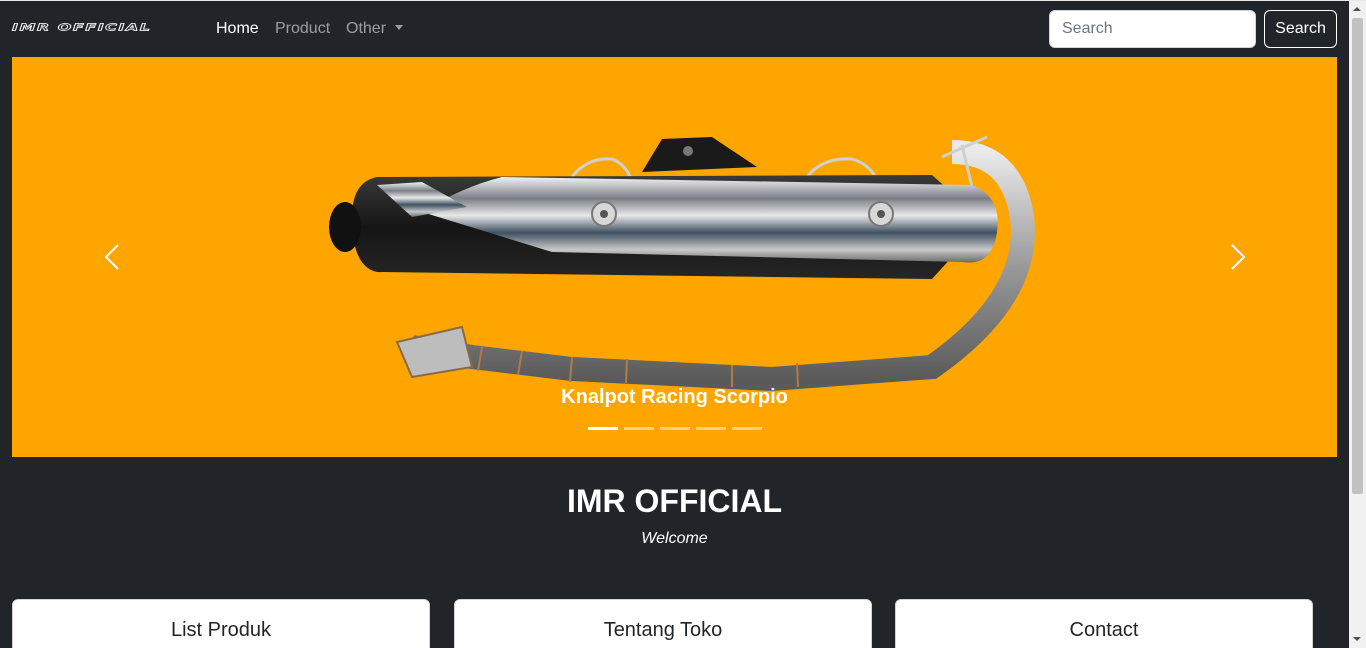 Image resolution: width=1366 pixels, height=648 pixels. I want to click on search-button: Search, so click(1300, 29).